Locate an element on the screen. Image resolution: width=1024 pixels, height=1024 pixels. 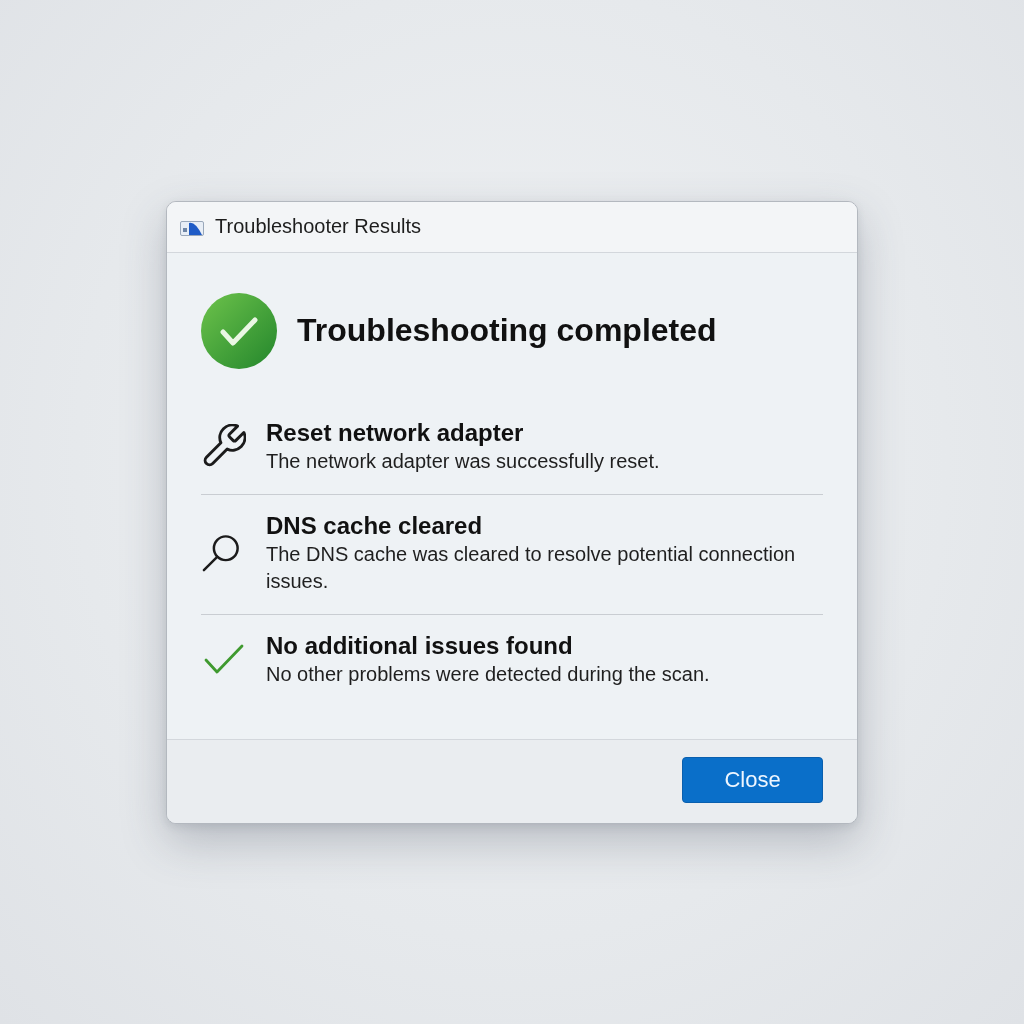
close-button: Close is located at coordinates (752, 780).